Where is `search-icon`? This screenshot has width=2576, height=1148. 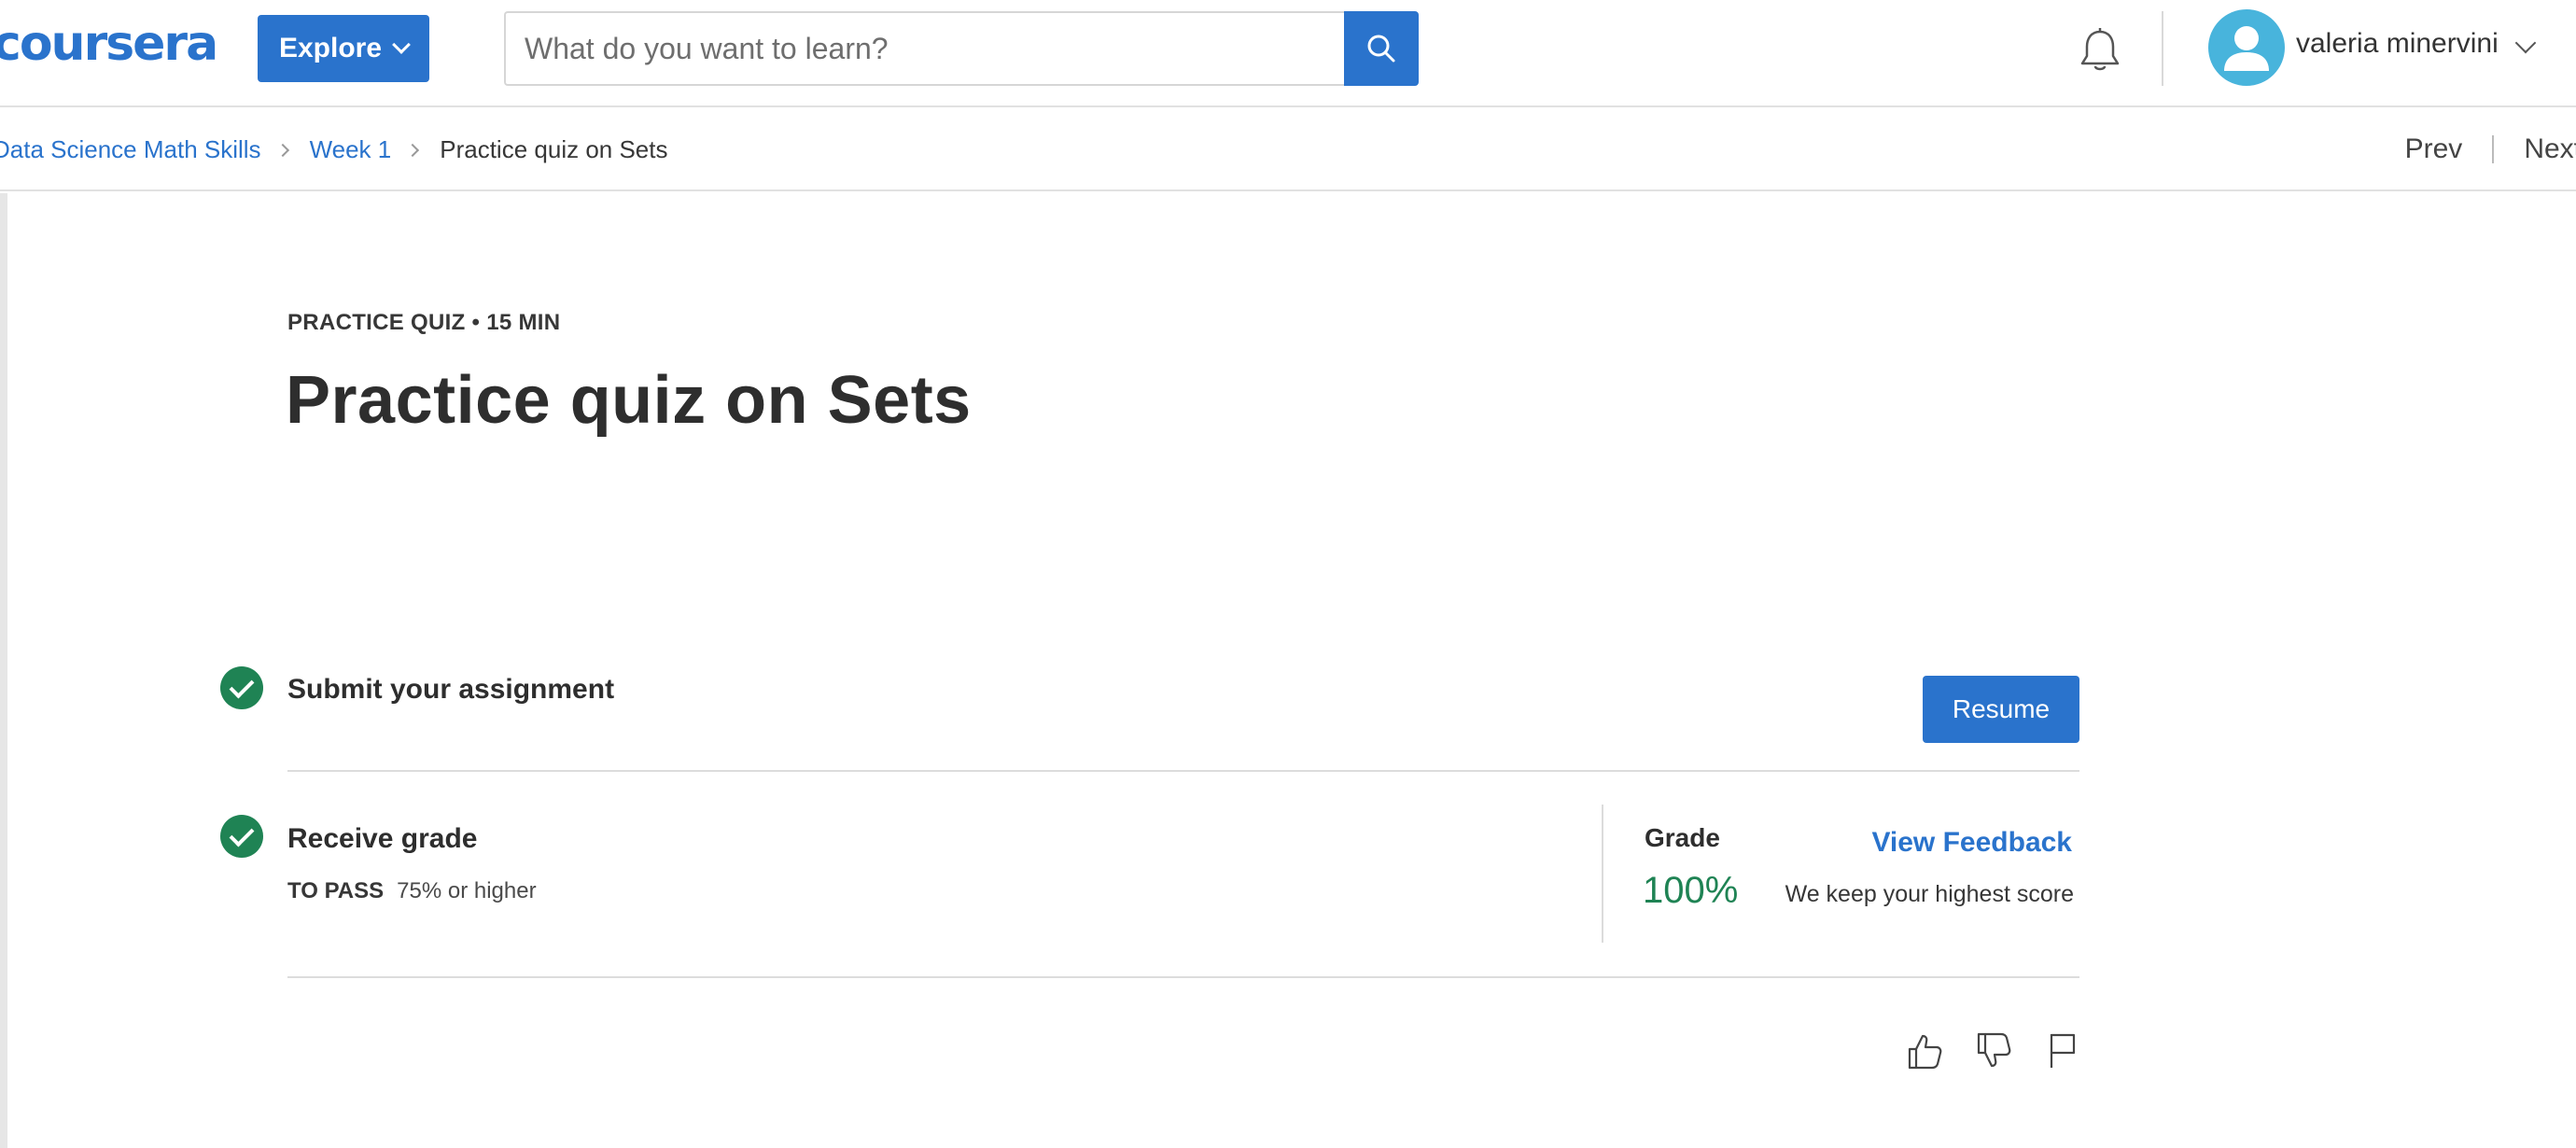 search-icon is located at coordinates (1381, 49).